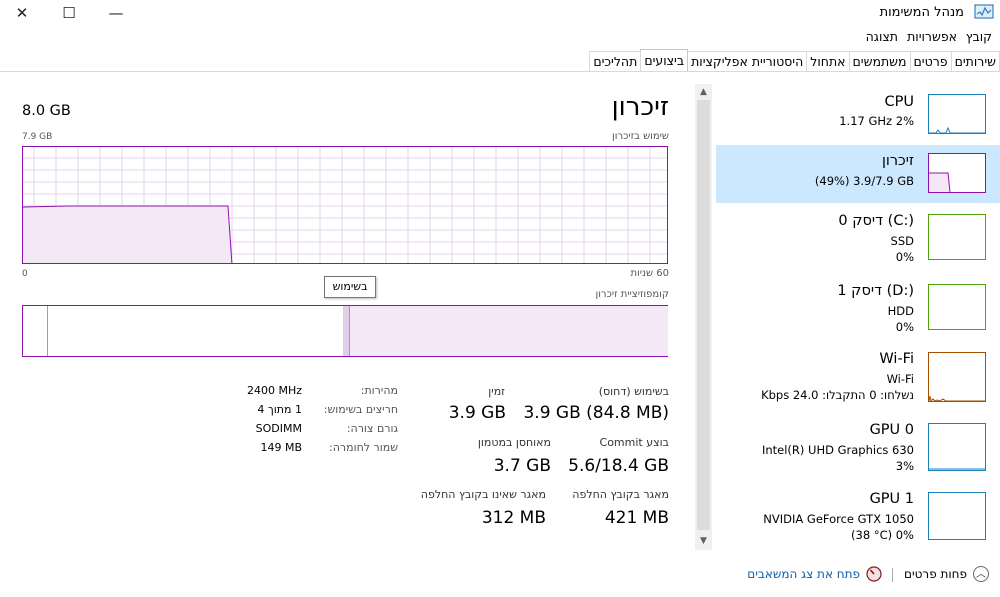  Describe the element at coordinates (363, 447) in the screenshot. I see `hardware-reserved-label: שמור לחומרה:` at that location.